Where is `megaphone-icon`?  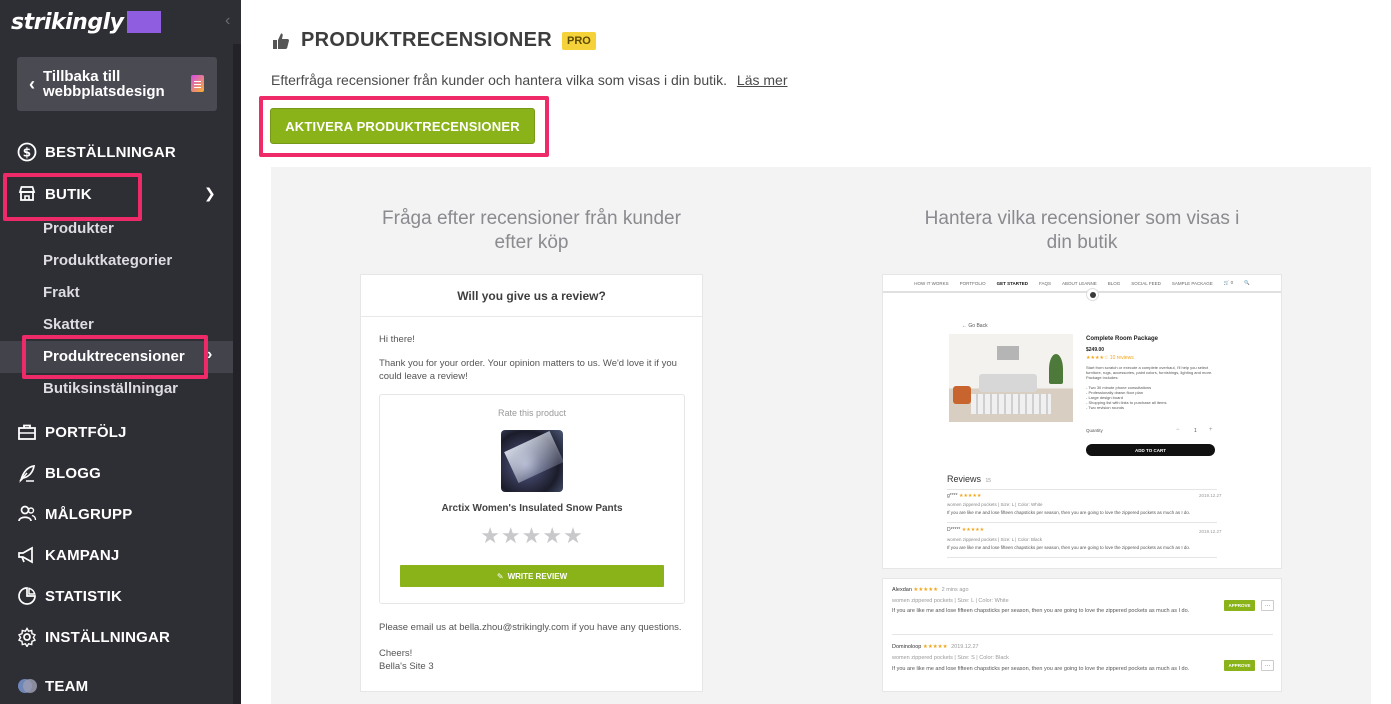 megaphone-icon is located at coordinates (27, 555).